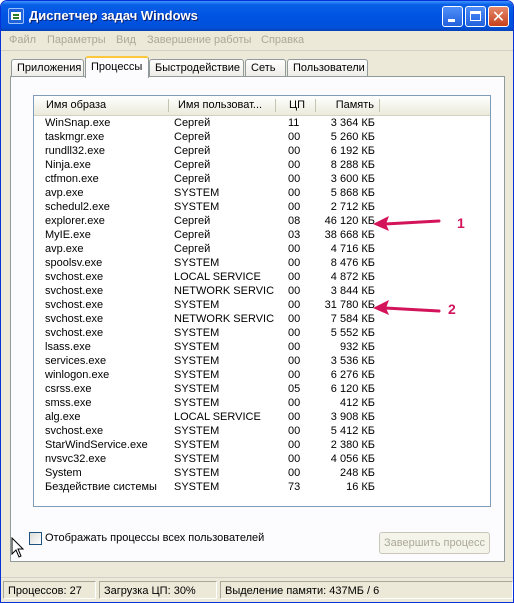 The height and width of the screenshot is (603, 514). Describe the element at coordinates (352, 165) in the screenshot. I see `process-memory: 8 288 КБ` at that location.